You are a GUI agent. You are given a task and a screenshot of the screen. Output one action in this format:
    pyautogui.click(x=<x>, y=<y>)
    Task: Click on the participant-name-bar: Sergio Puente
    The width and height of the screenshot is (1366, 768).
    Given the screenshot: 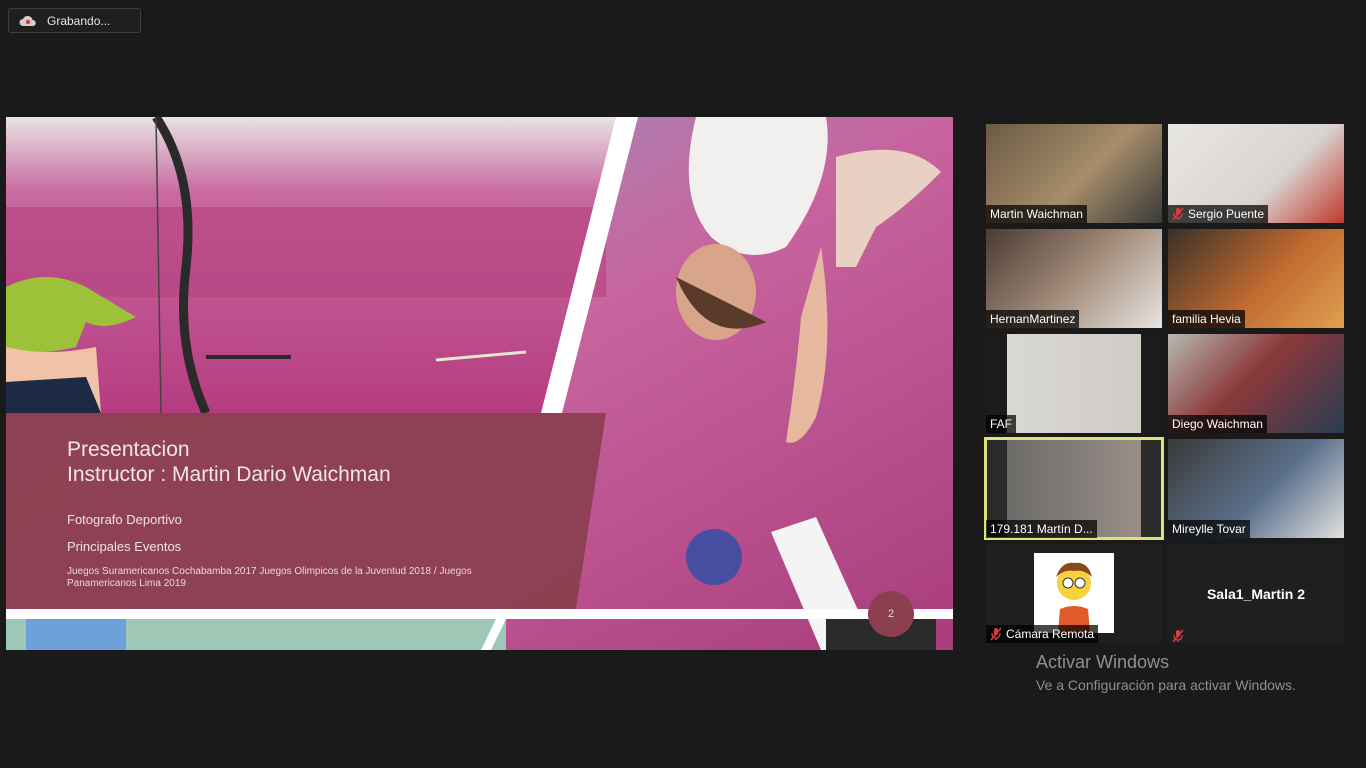 What is the action you would take?
    pyautogui.click(x=1218, y=214)
    